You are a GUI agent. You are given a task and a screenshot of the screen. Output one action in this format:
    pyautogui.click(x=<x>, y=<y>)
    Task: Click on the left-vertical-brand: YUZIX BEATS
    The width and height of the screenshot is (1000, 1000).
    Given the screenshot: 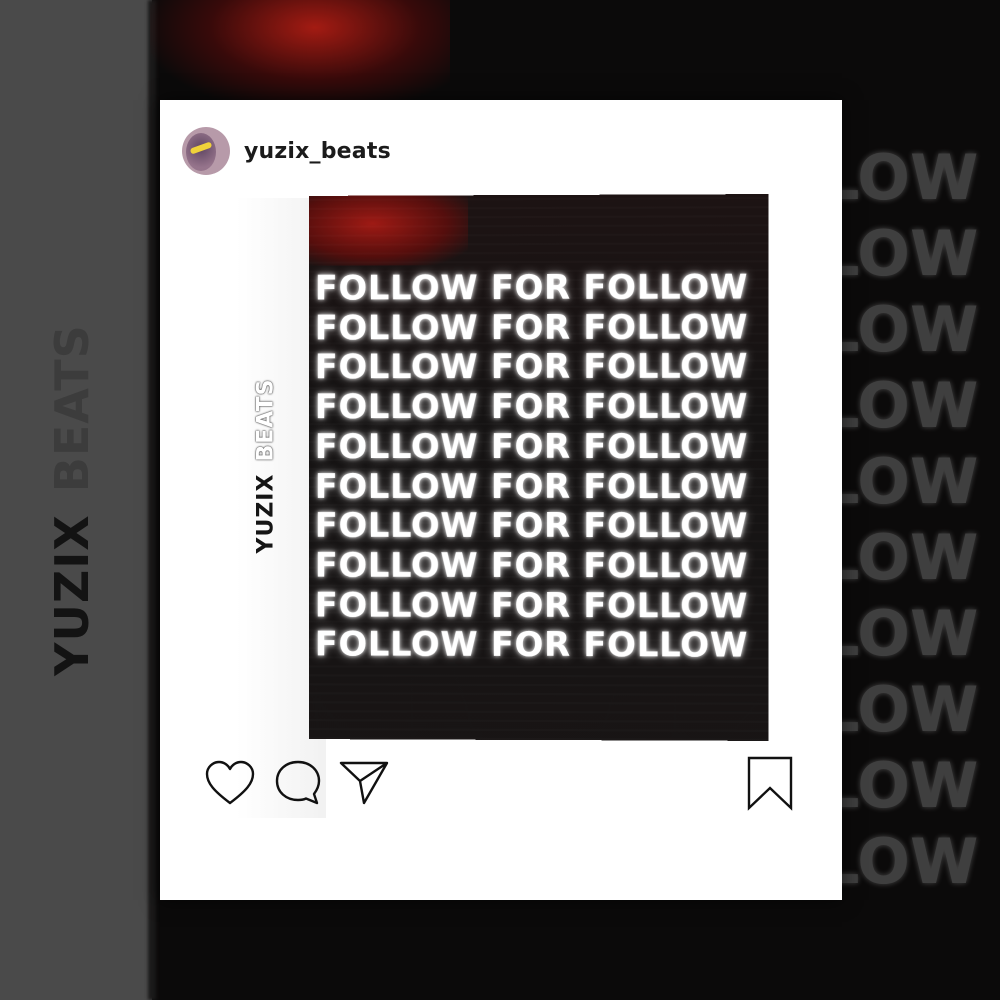 What is the action you would take?
    pyautogui.click(x=72, y=500)
    